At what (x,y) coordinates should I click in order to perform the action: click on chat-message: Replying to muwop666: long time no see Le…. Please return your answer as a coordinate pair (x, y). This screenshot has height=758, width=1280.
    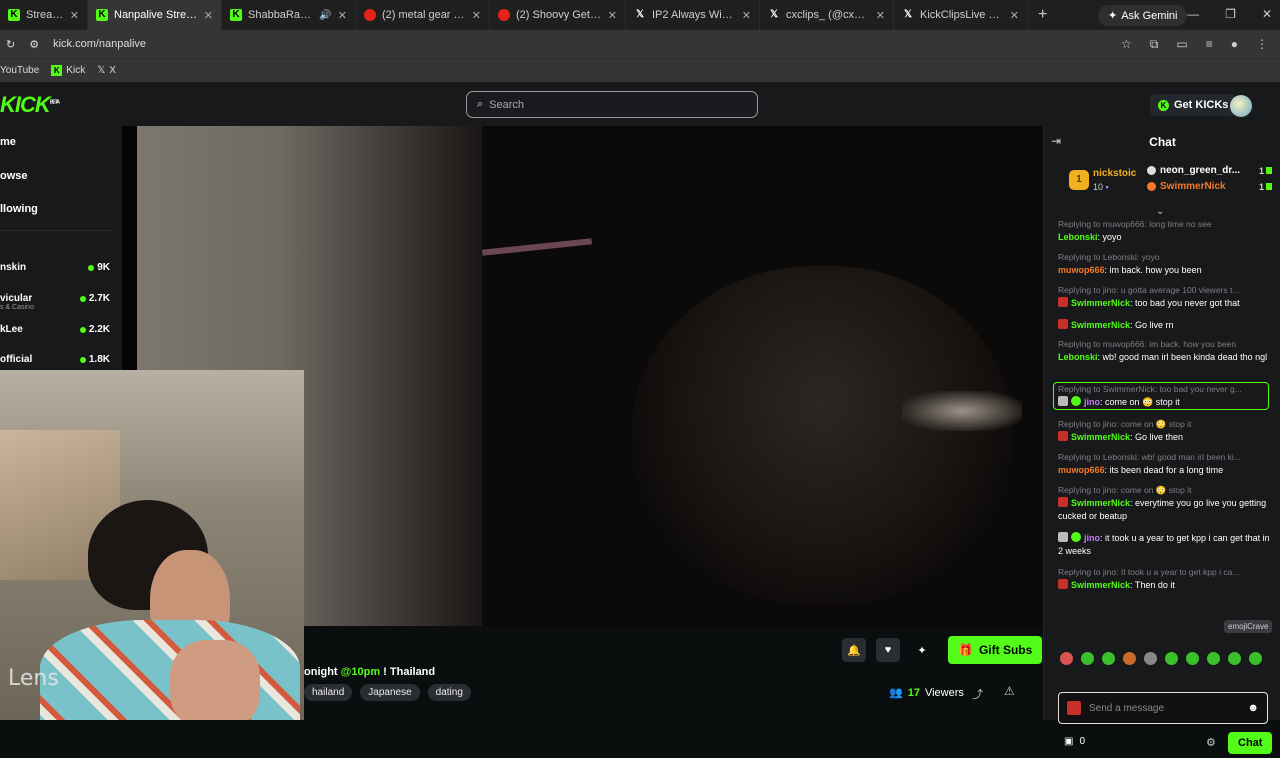
    Looking at the image, I should click on (1164, 231).